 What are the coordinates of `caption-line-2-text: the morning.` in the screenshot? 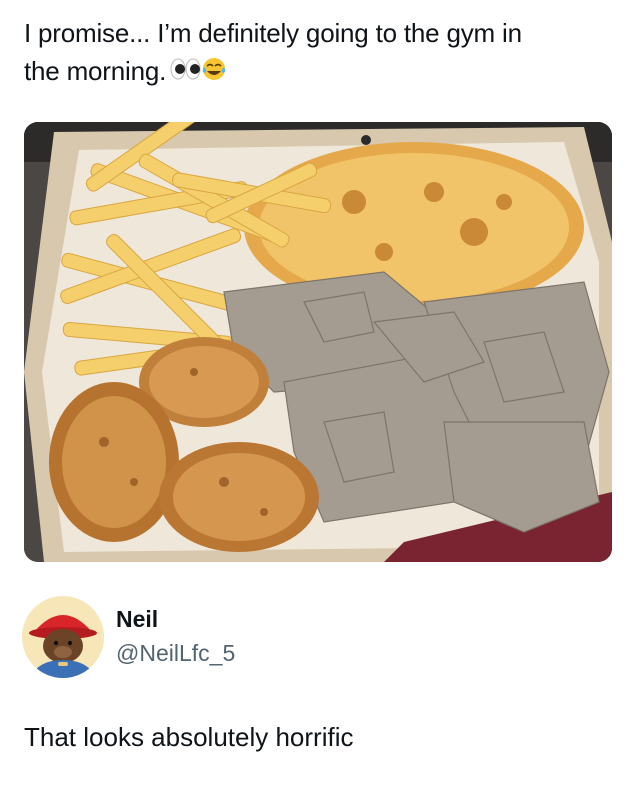 It's located at (95, 71).